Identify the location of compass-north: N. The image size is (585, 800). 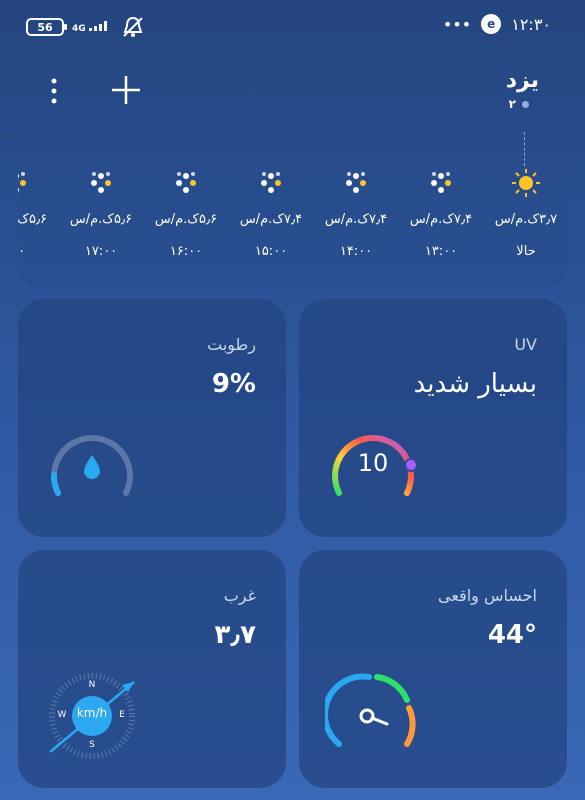
(92, 685).